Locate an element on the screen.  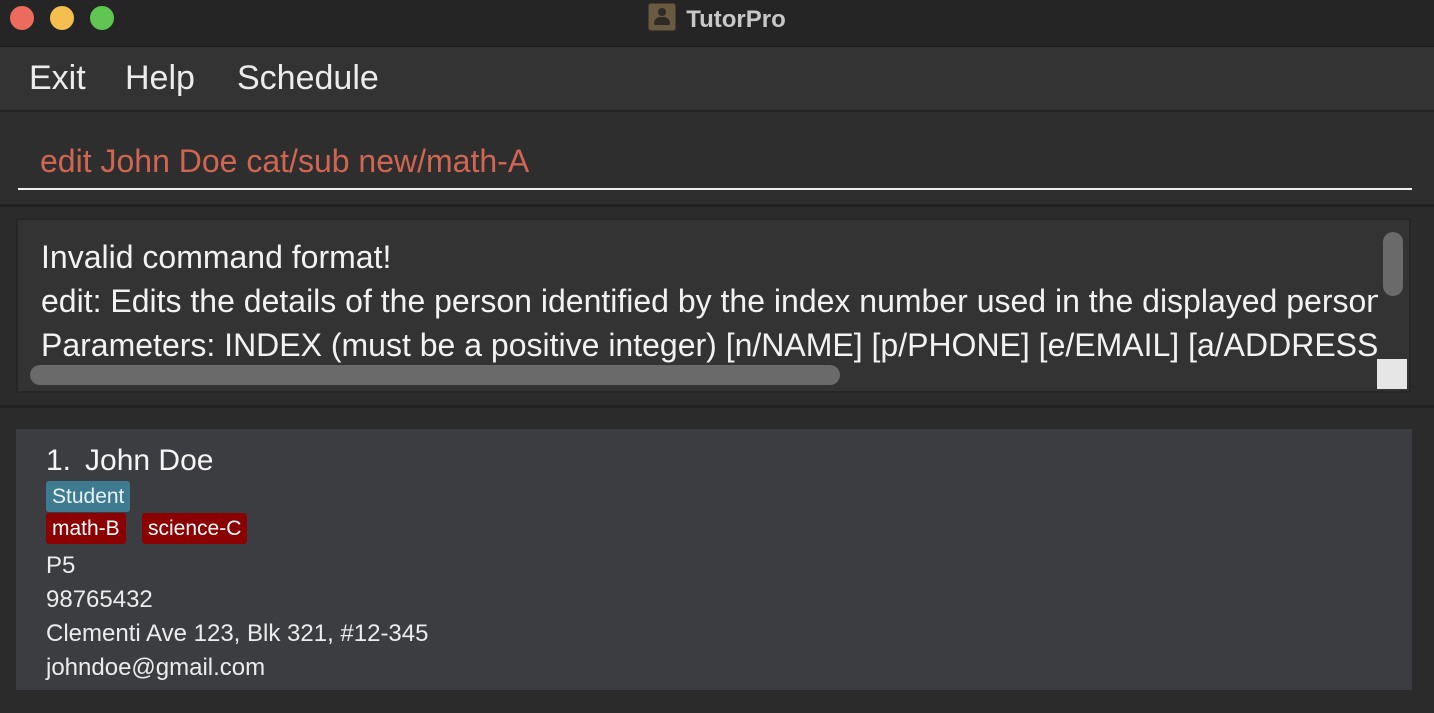
menu-help: Help is located at coordinates (160, 78).